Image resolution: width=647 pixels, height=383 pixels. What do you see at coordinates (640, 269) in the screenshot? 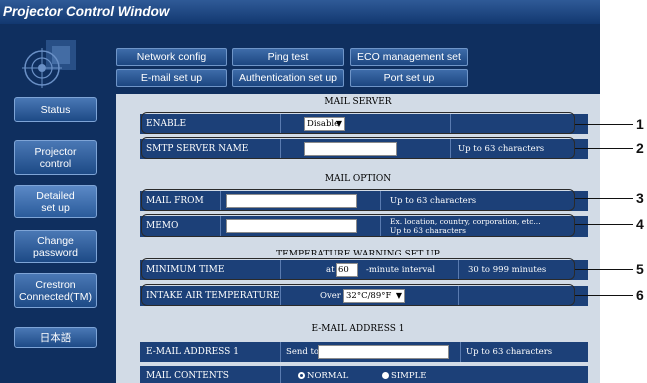
I see `callout-number-5: 5` at bounding box center [640, 269].